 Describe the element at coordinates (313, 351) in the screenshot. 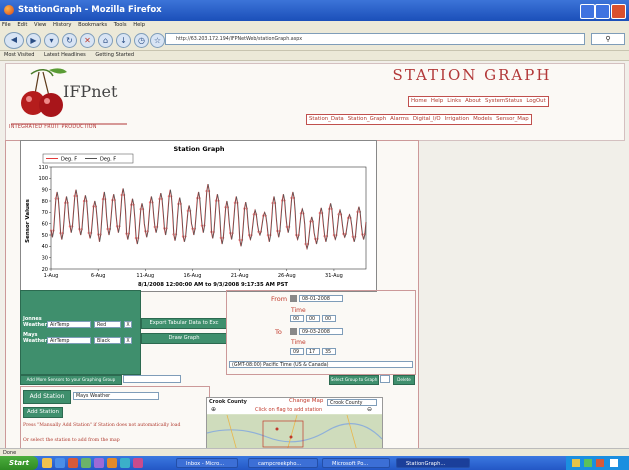

I see `to-minute-select: 17` at that location.